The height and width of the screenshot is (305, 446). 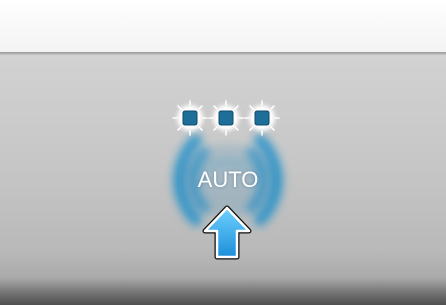 I want to click on auto-control-art, so click(x=227, y=180).